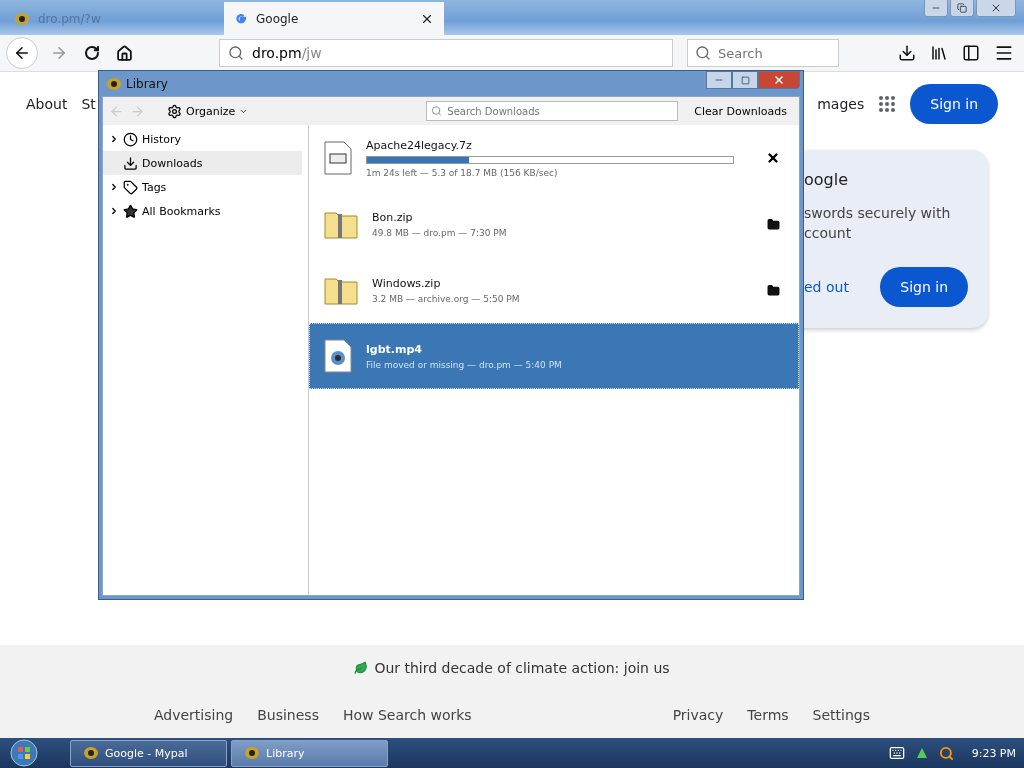 This screenshot has width=1024, height=768. What do you see at coordinates (407, 714) in the screenshot?
I see `footer-link: How Search works` at bounding box center [407, 714].